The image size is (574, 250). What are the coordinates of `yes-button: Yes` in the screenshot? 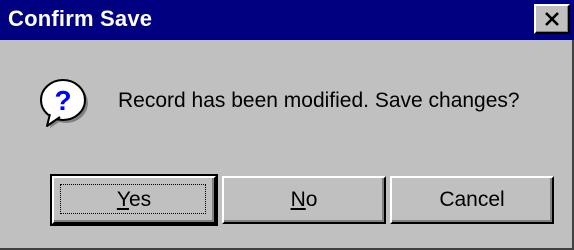 It's located at (134, 200).